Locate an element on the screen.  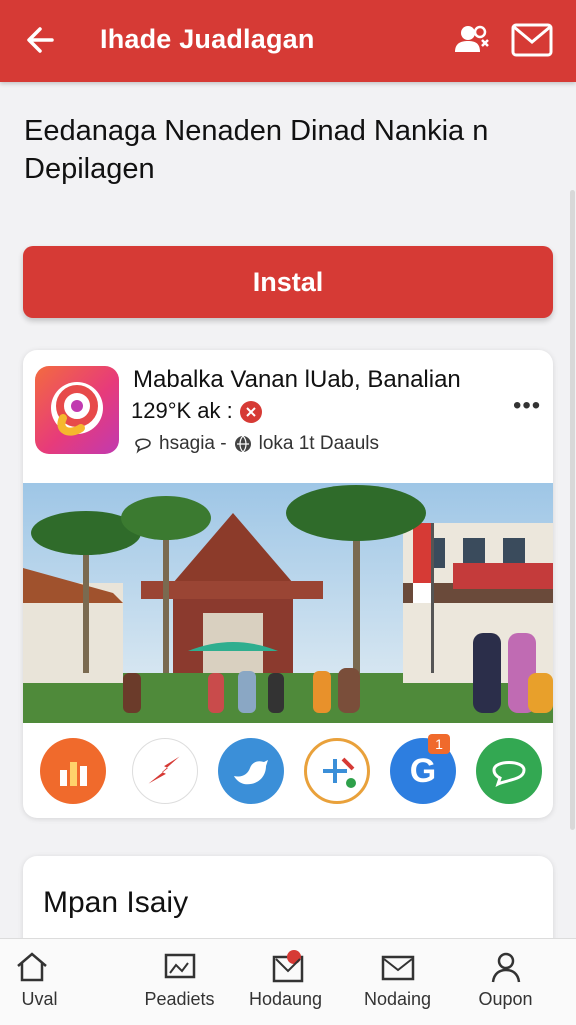
page-title: Ihade Juadlagan is located at coordinates (207, 39).